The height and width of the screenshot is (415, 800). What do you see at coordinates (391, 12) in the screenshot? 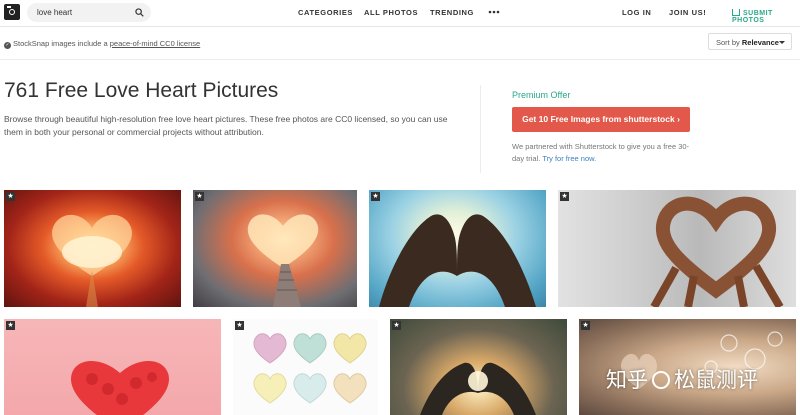
I see `nav-all-photos: ALL PHOTOS` at bounding box center [391, 12].